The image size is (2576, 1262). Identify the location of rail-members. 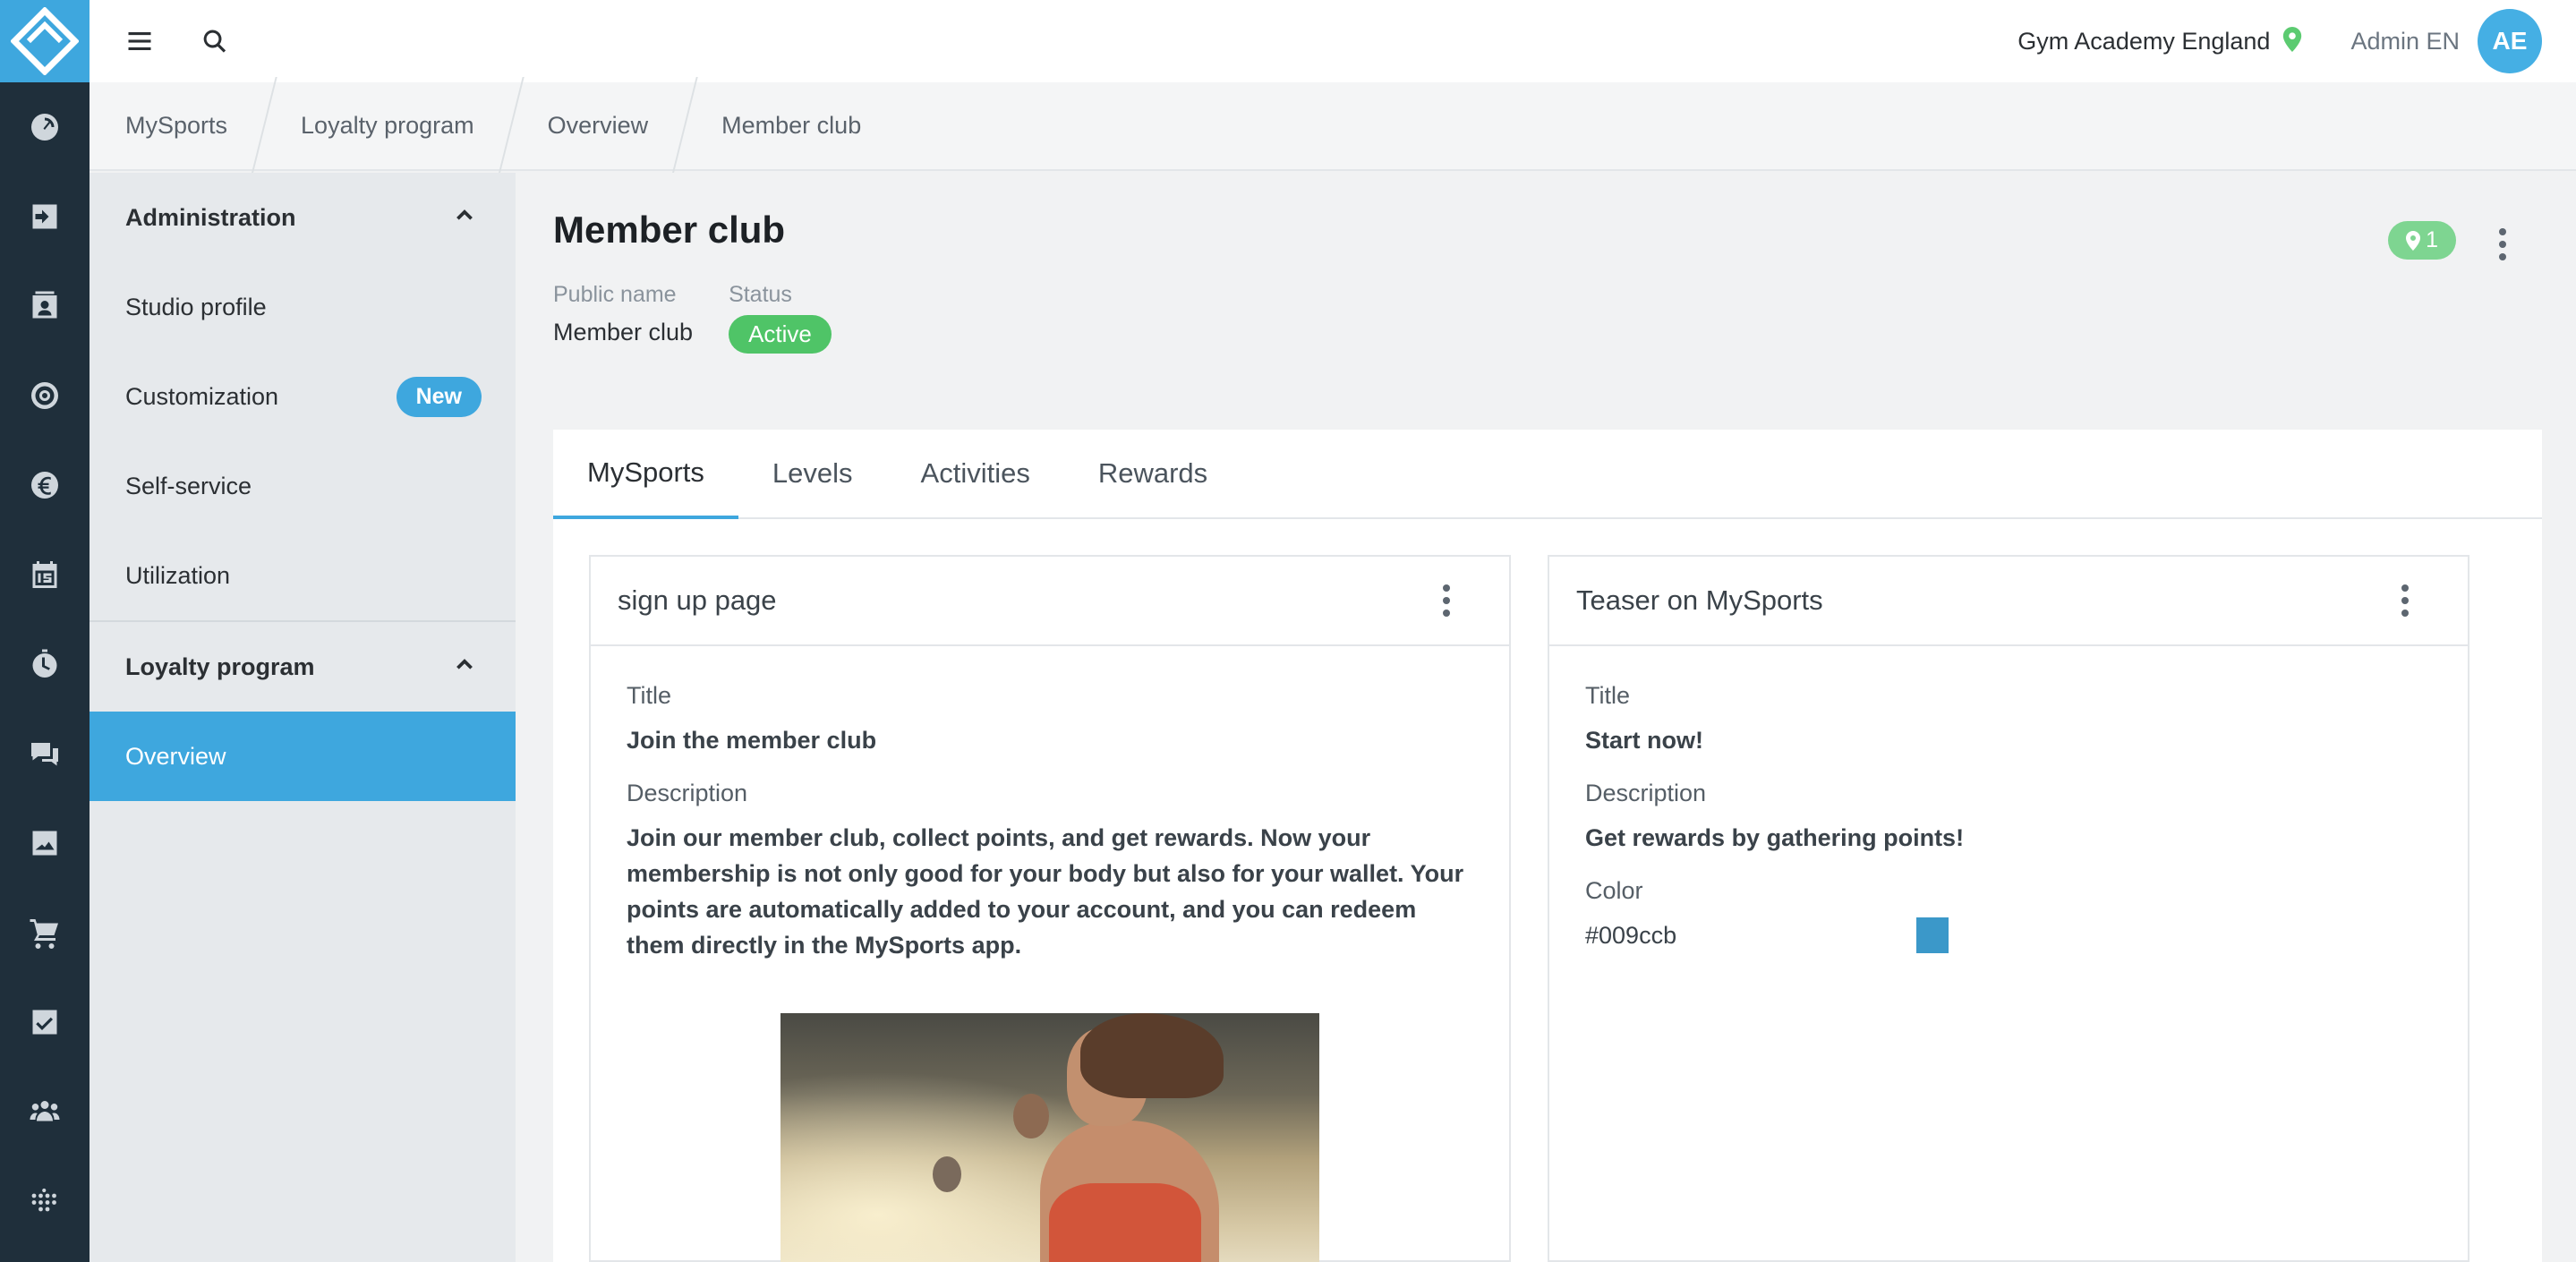
(45, 1111).